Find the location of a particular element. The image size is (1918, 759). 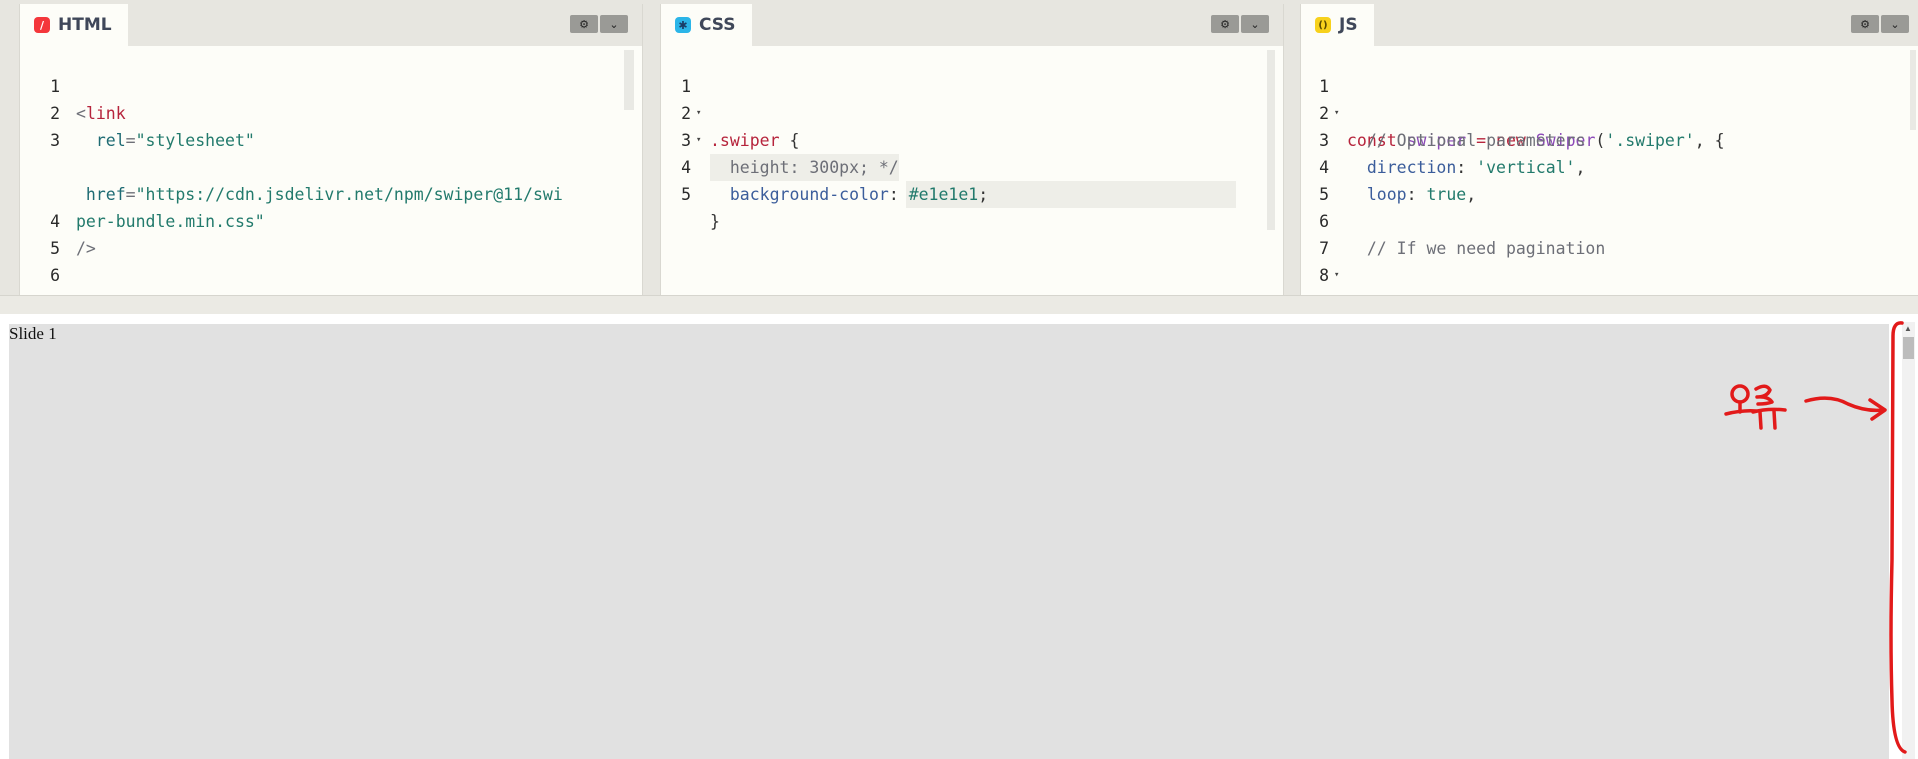

css-icon: ✱ is located at coordinates (683, 25).